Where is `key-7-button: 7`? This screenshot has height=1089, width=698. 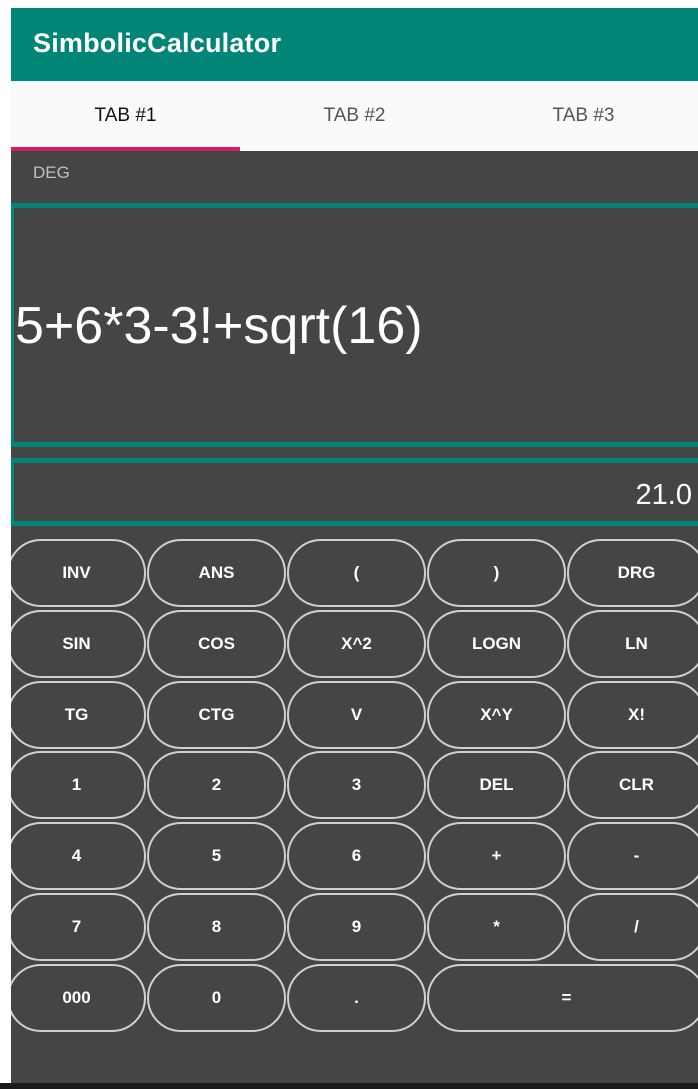
key-7-button: 7 is located at coordinates (78, 927).